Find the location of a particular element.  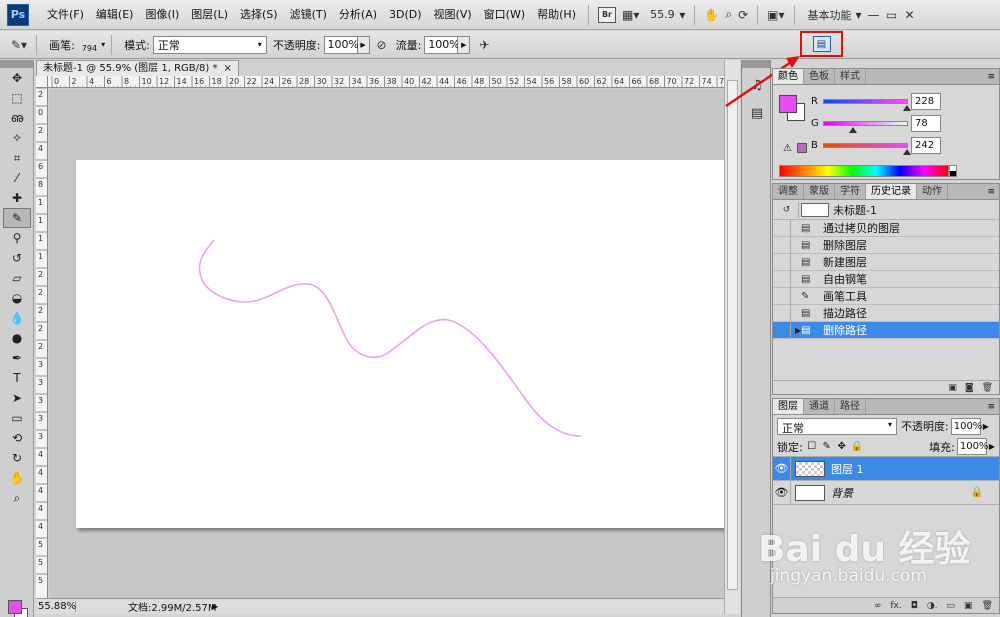

blend-mode-select: 正常 ▾ is located at coordinates (209, 44).